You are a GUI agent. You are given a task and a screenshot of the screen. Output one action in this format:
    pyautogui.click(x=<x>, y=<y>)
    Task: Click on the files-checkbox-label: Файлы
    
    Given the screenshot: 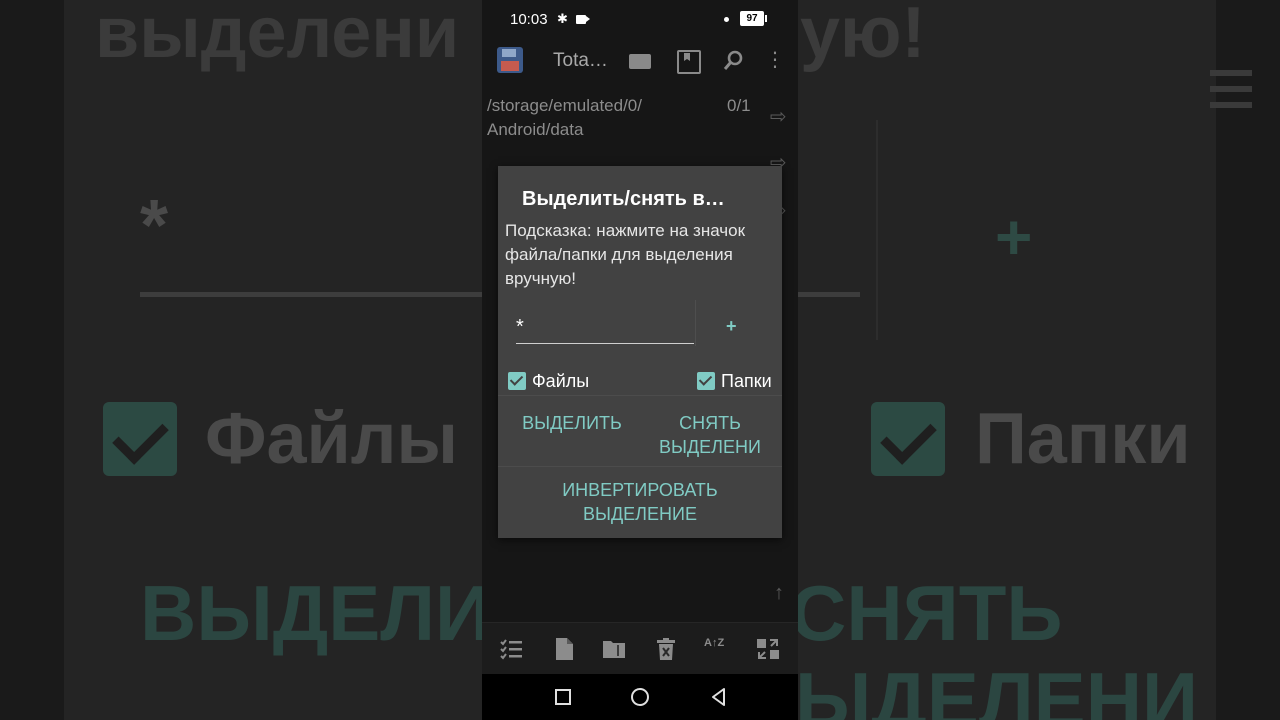 What is the action you would take?
    pyautogui.click(x=561, y=381)
    